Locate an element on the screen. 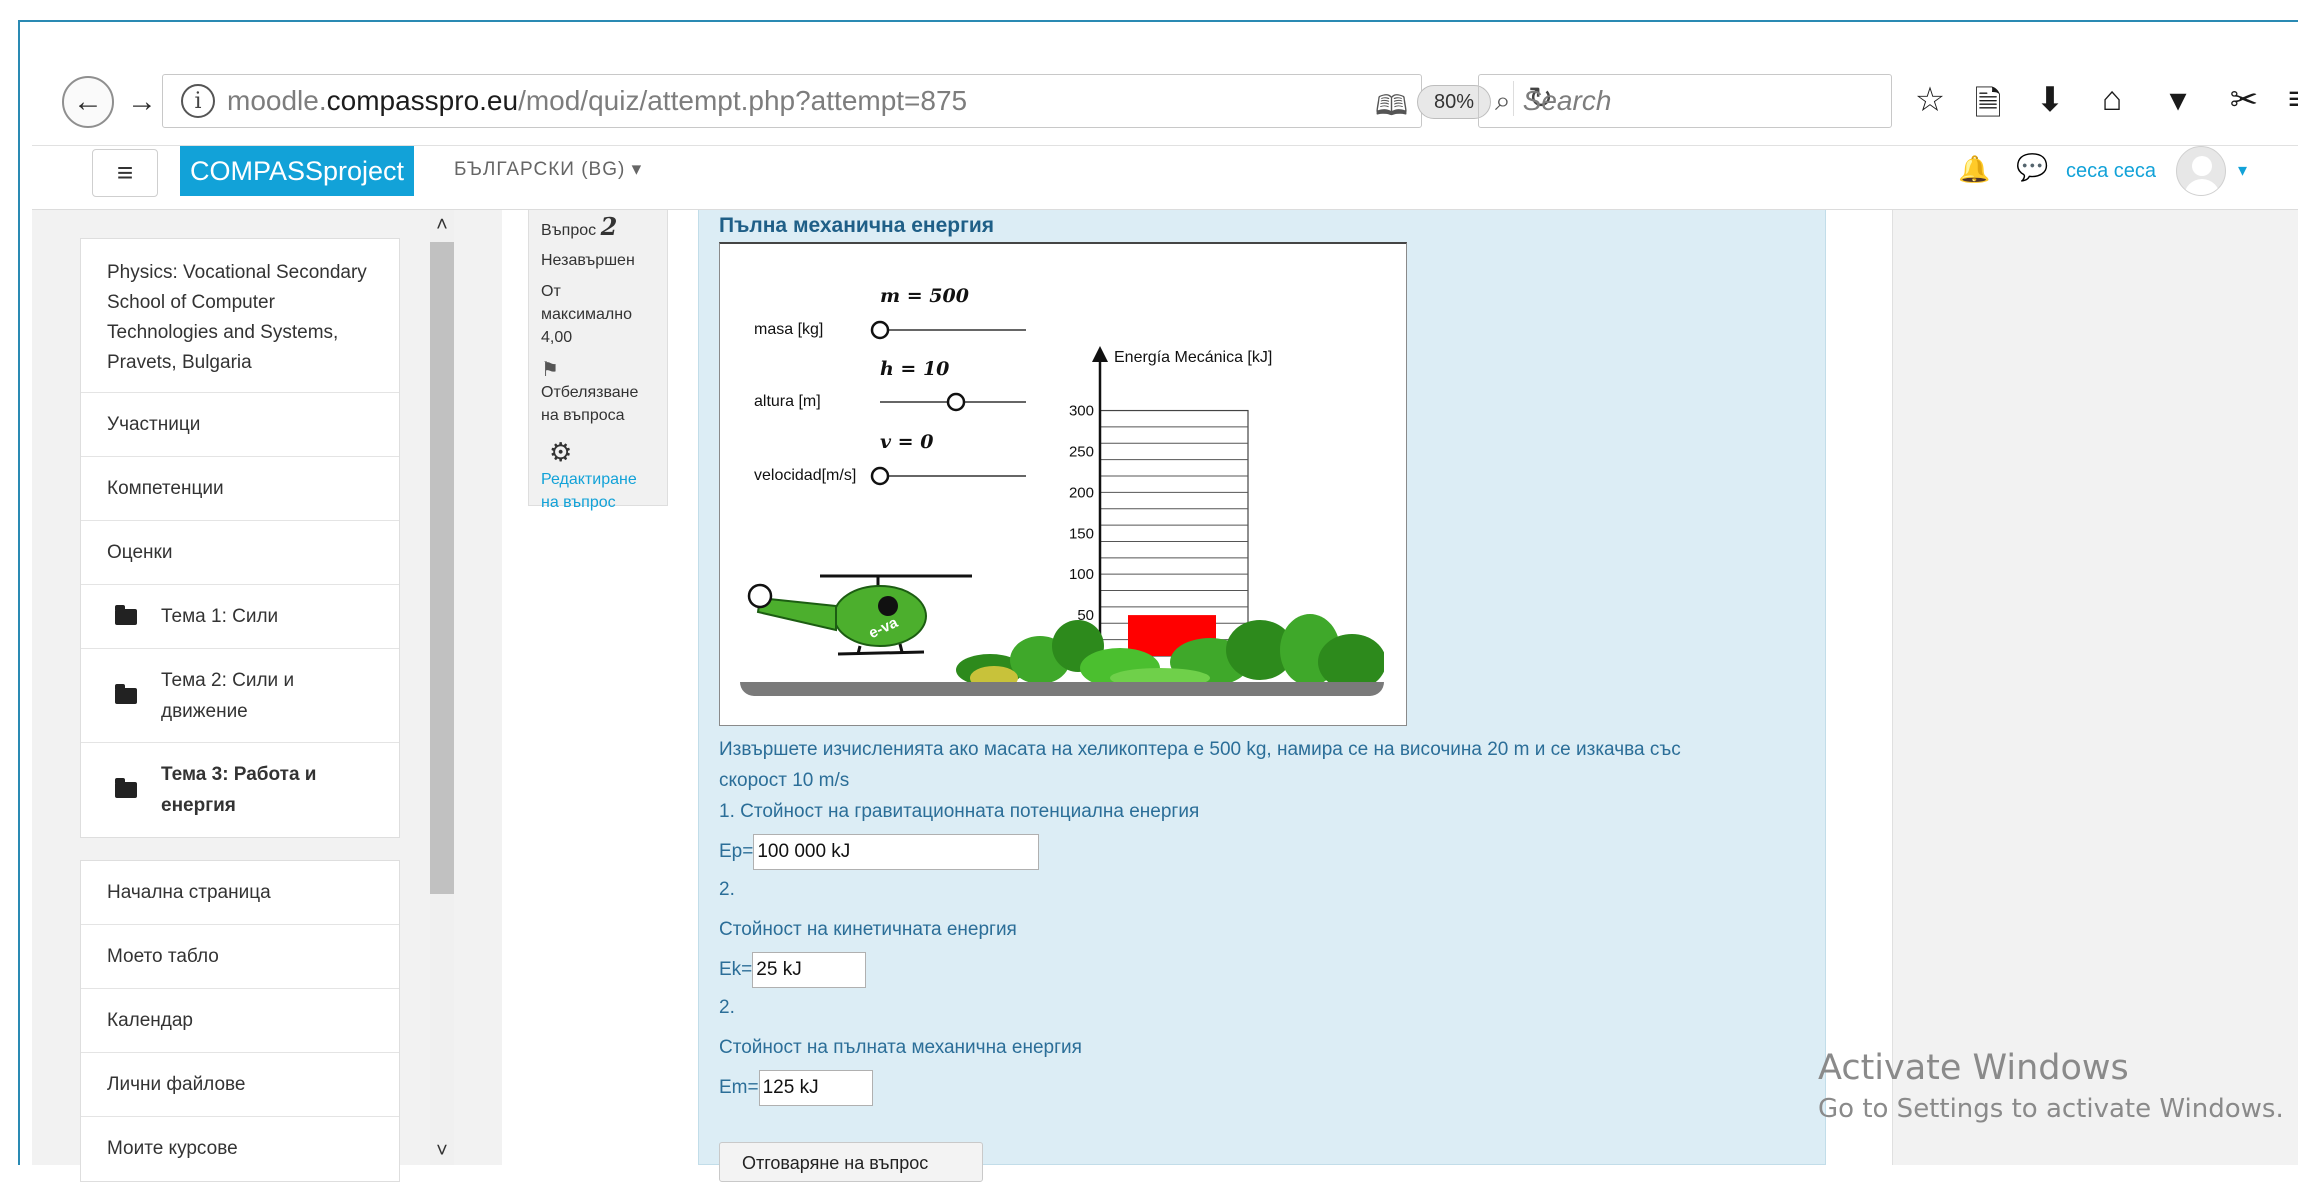 The height and width of the screenshot is (1204, 2298). forward-arrow-icon: → is located at coordinates (142, 101).